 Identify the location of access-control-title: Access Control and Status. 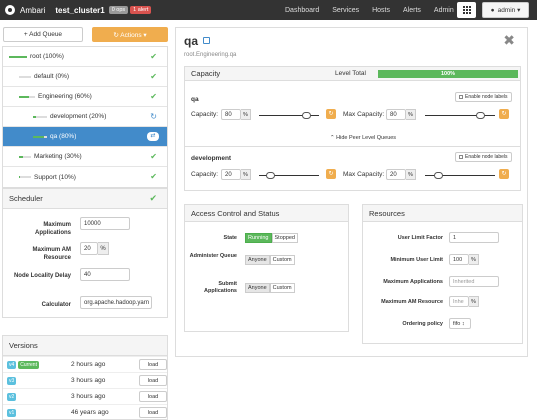
(266, 213).